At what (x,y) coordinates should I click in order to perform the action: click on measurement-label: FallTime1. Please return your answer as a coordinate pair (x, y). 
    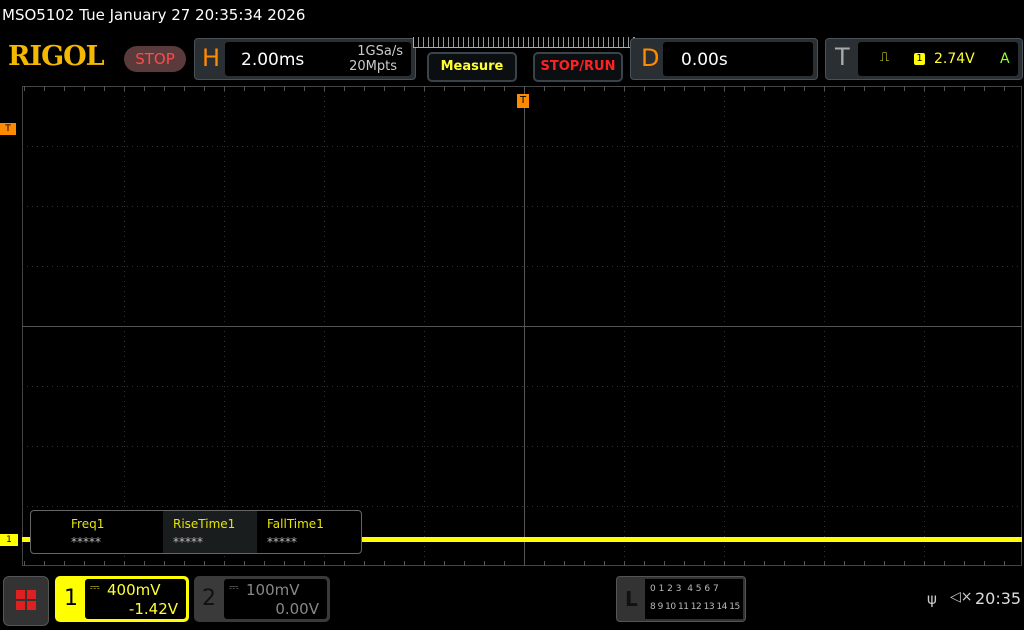
    Looking at the image, I should click on (295, 524).